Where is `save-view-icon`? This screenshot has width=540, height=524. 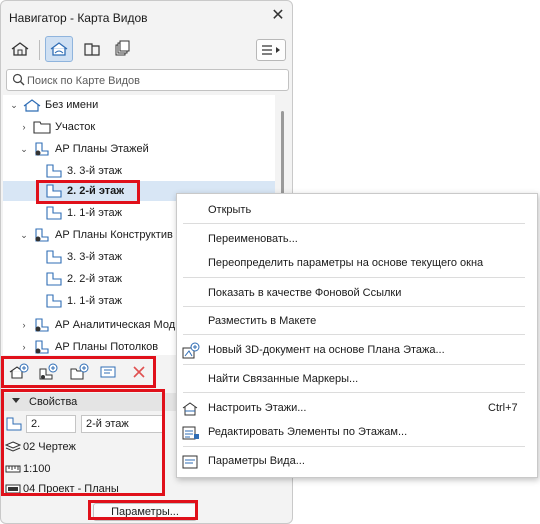
save-view-icon is located at coordinates (19, 371).